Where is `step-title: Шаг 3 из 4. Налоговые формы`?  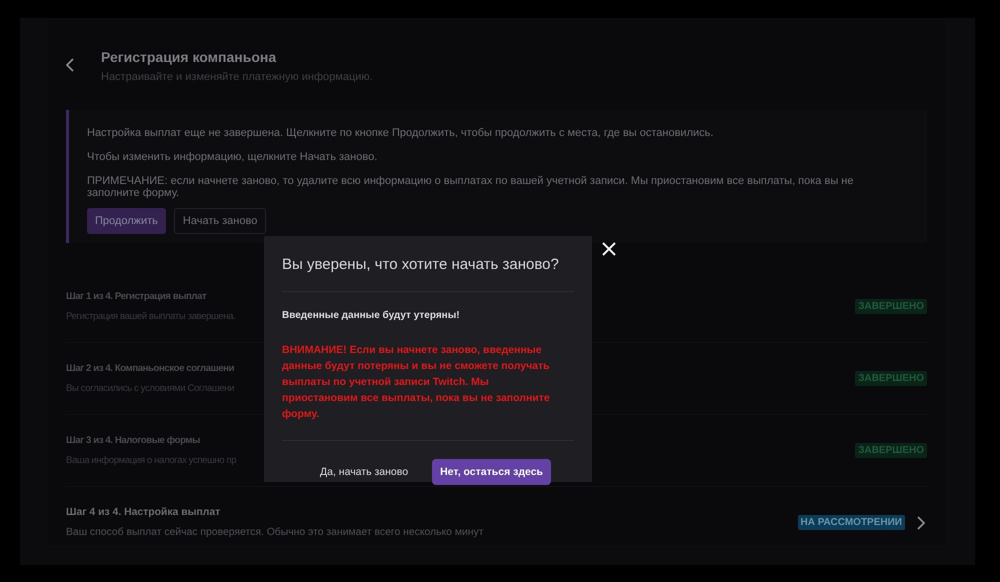
step-title: Шаг 3 из 4. Налоговые формы is located at coordinates (133, 440).